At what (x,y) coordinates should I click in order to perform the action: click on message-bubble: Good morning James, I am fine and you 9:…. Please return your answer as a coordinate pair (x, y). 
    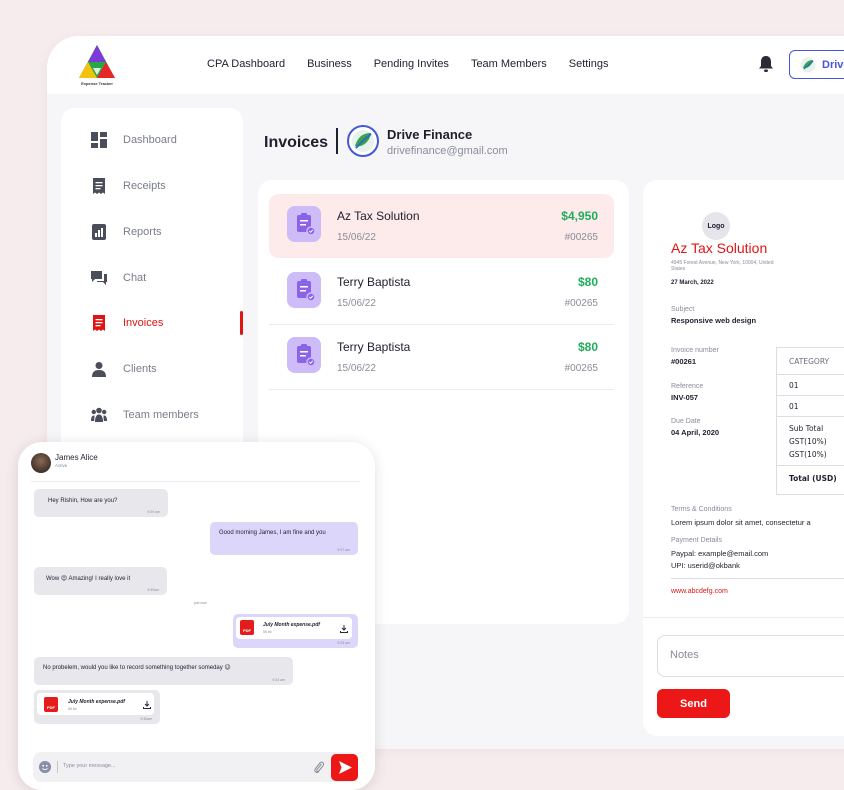
    Looking at the image, I should click on (284, 538).